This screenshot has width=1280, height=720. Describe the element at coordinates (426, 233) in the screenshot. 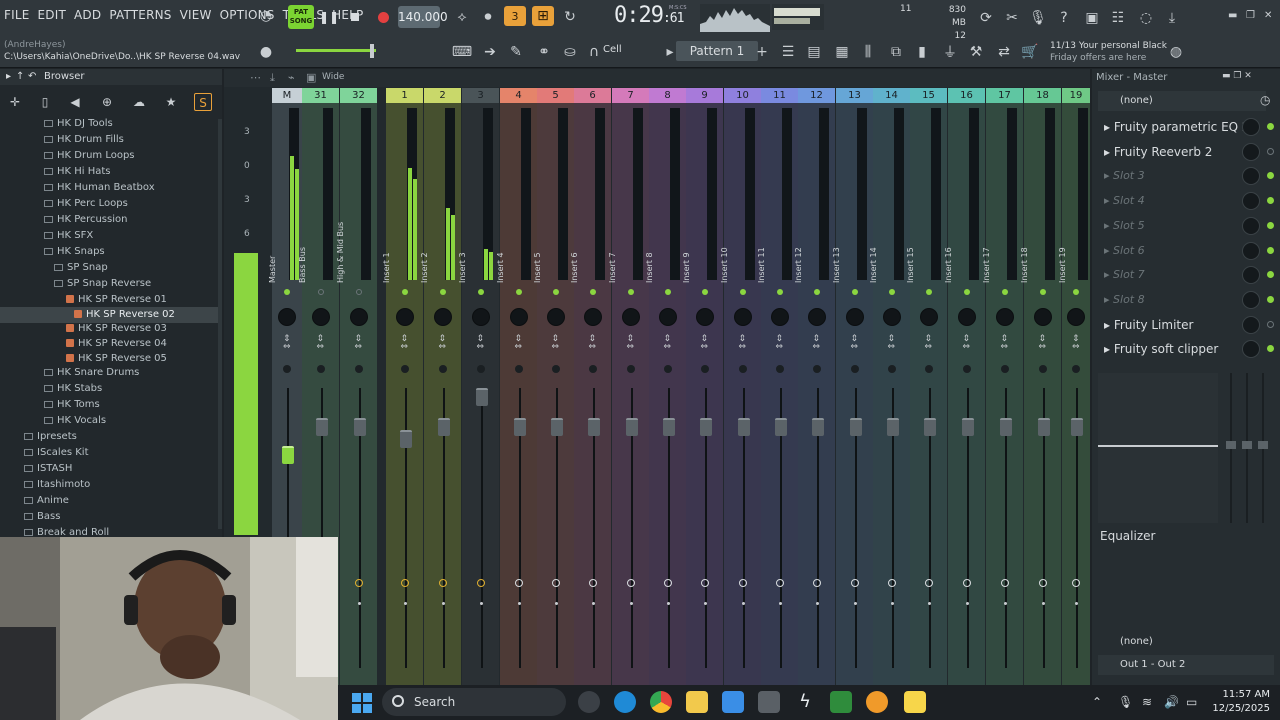

I see `track-name: Insert 2` at that location.